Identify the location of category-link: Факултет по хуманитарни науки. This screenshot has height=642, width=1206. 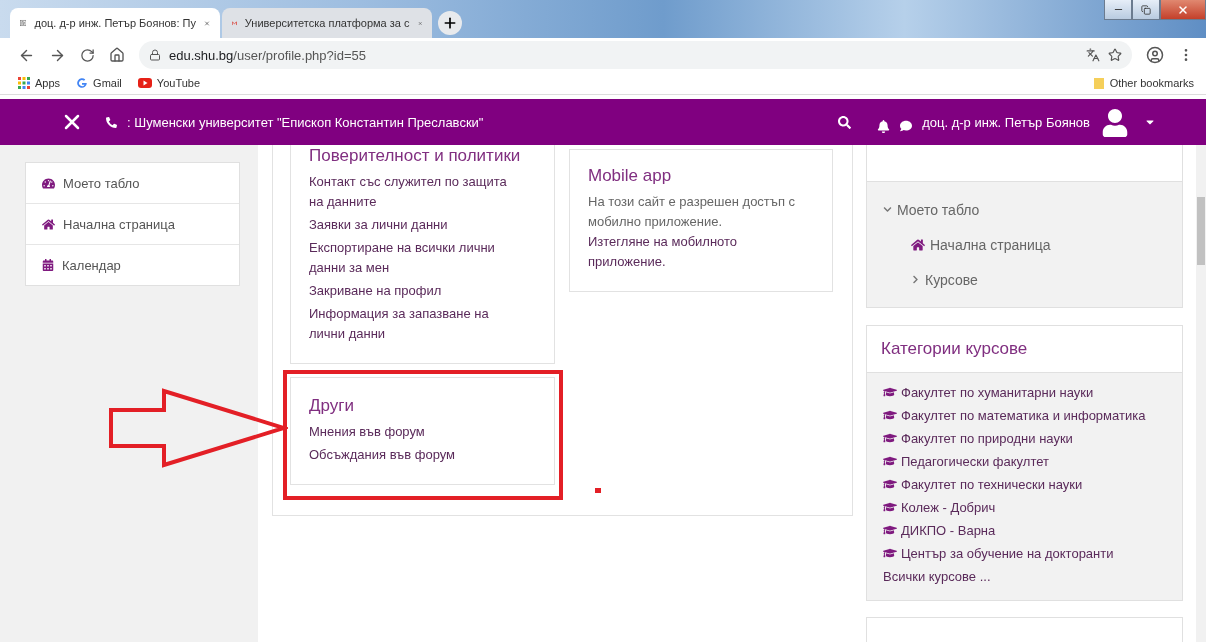
(1025, 393).